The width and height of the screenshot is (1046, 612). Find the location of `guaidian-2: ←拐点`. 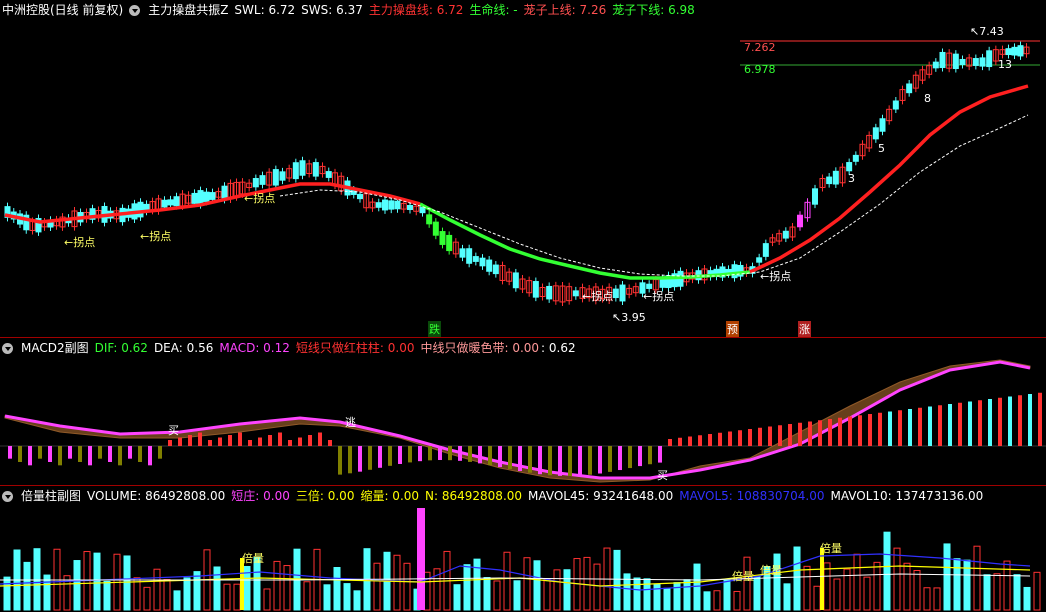

guaidian-2: ←拐点 is located at coordinates (156, 236).